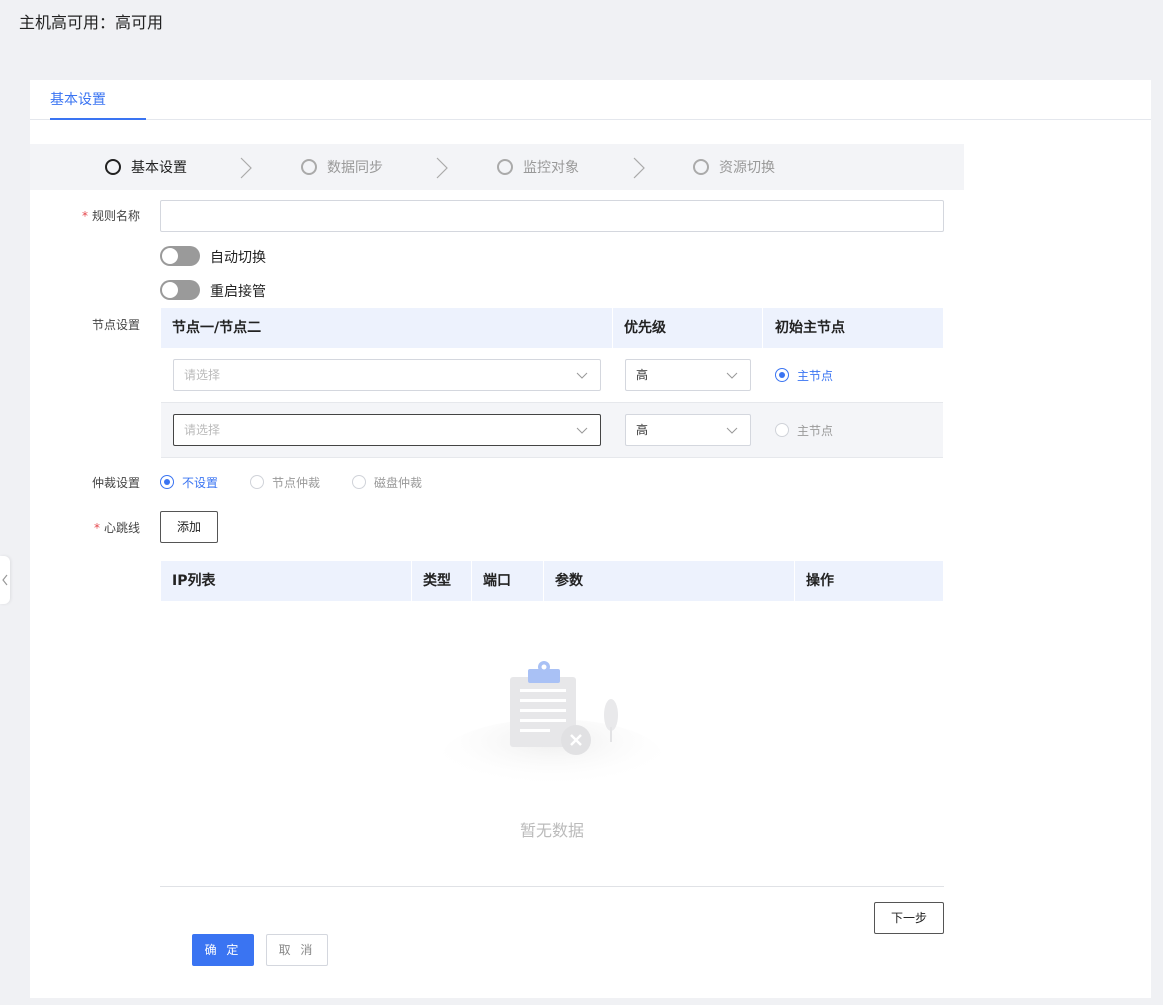 The height and width of the screenshot is (1005, 1163). I want to click on chevron-left-icon, so click(5, 580).